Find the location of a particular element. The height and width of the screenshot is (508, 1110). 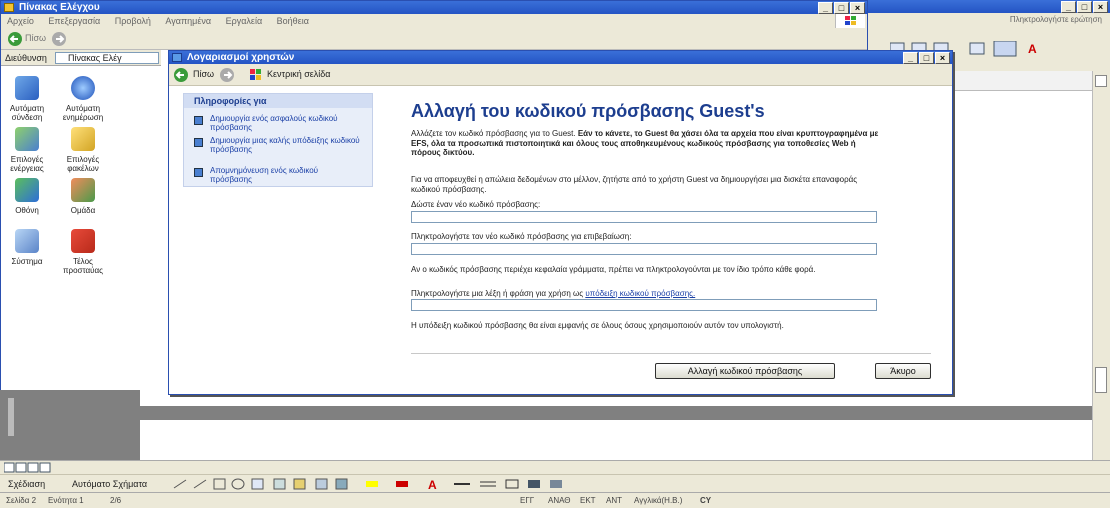

dialog-window-buttons: _ □ × is located at coordinates (926, 58).